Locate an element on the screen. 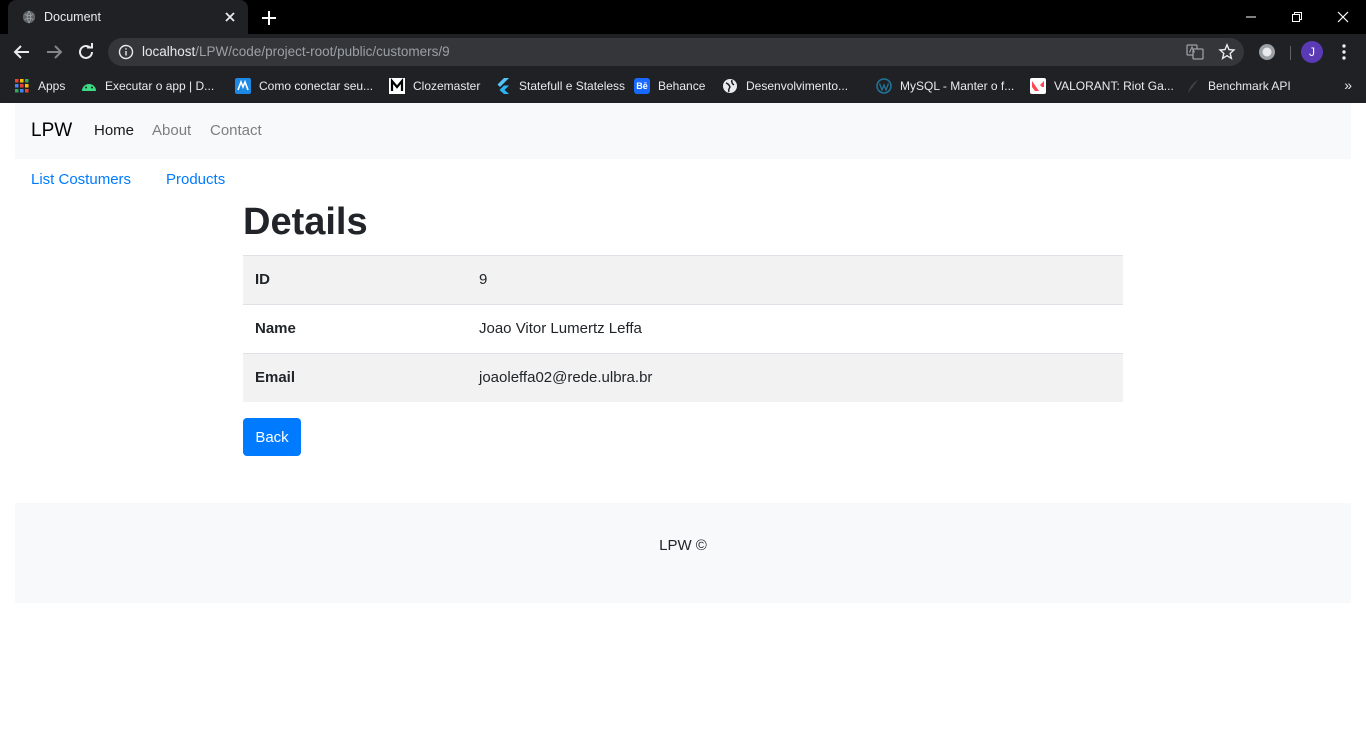 The height and width of the screenshot is (738, 1366). table-row: ID 9 is located at coordinates (683, 279).